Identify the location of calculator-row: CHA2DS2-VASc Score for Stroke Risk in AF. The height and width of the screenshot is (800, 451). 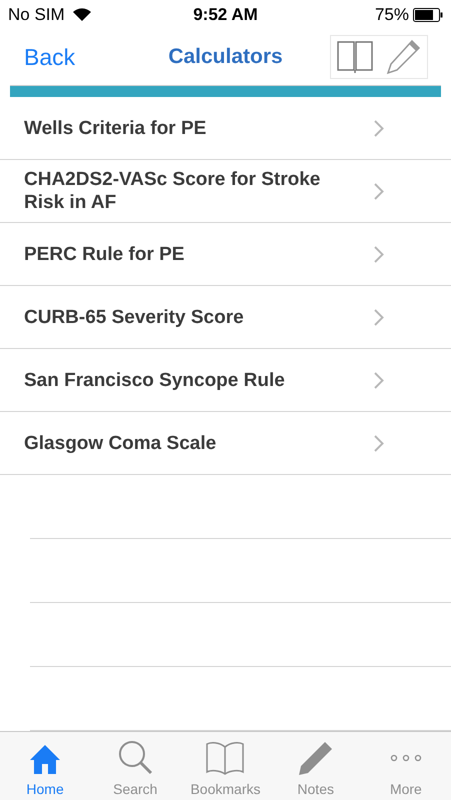
(225, 192).